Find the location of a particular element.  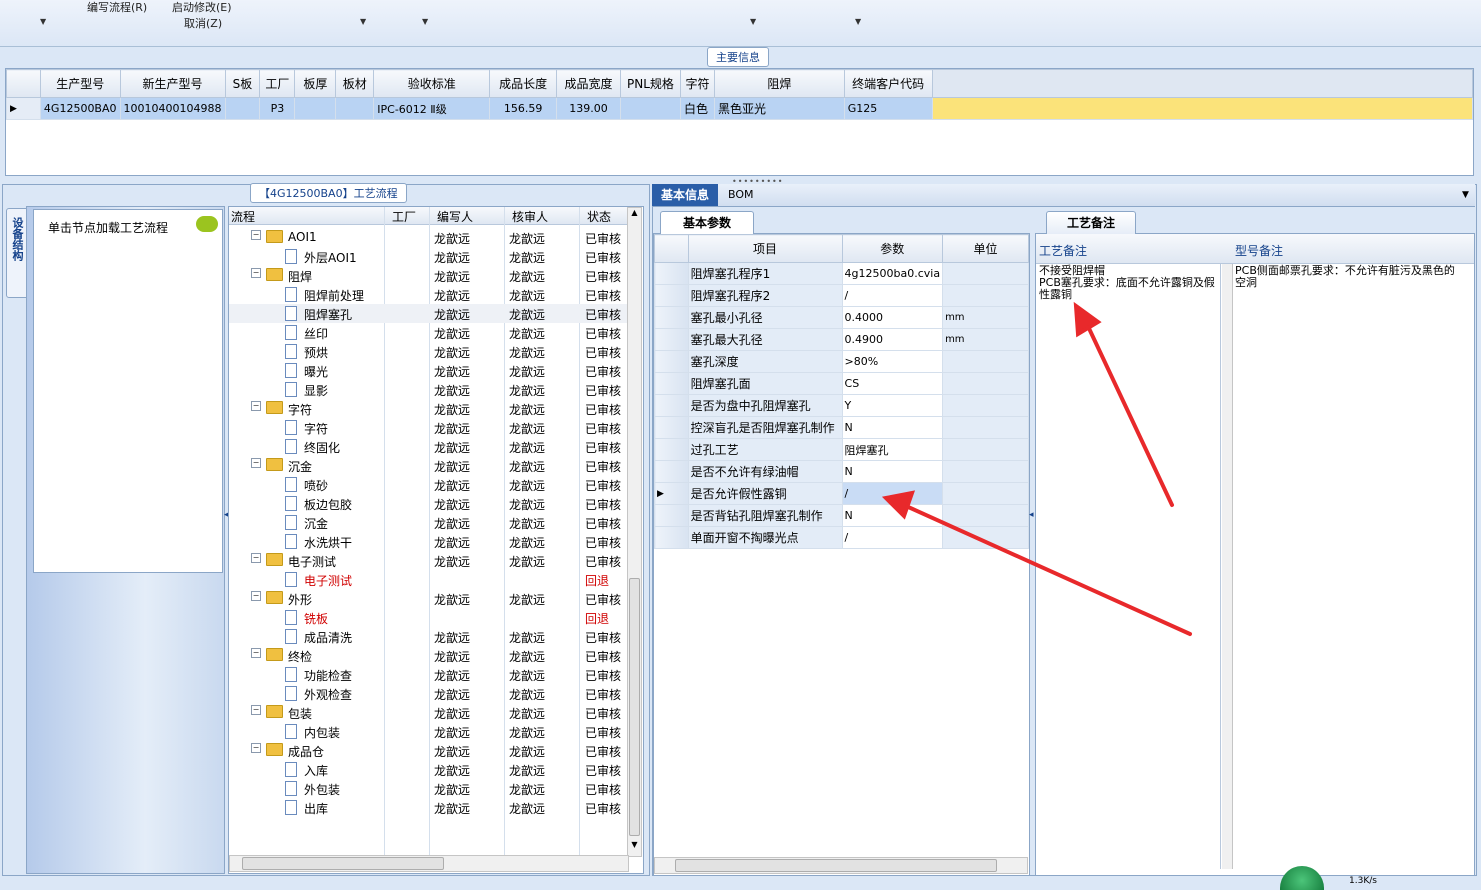

col-header: 字符 is located at coordinates (697, 83).